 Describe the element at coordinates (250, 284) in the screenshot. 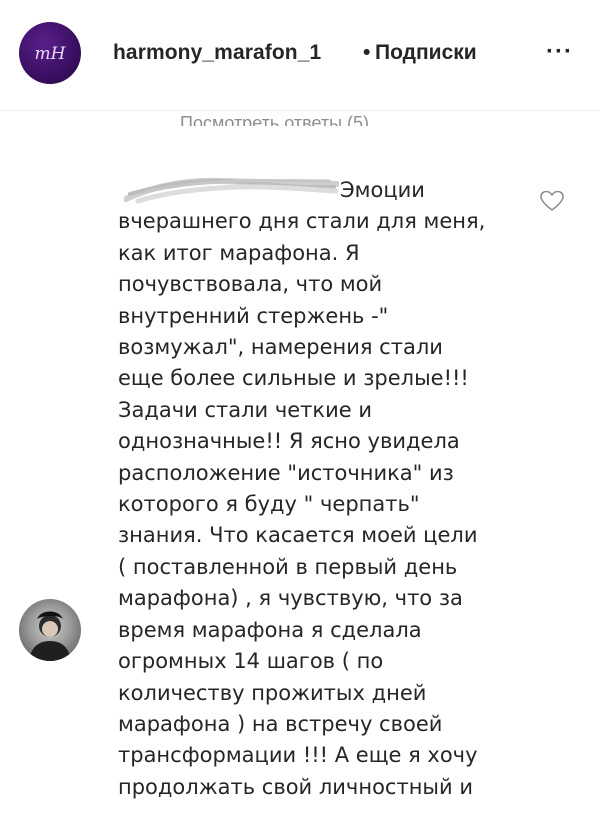

I see `comment-line: почувствовала, что мой` at that location.